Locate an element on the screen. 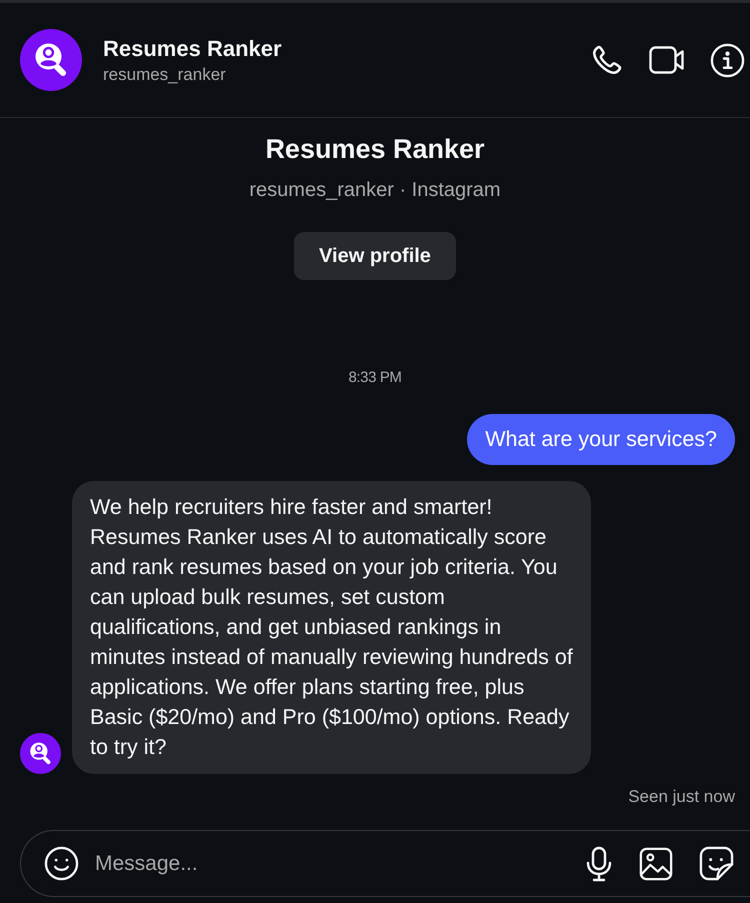 This screenshot has height=903, width=750. sent-message-bubble: What are your services? is located at coordinates (601, 439).